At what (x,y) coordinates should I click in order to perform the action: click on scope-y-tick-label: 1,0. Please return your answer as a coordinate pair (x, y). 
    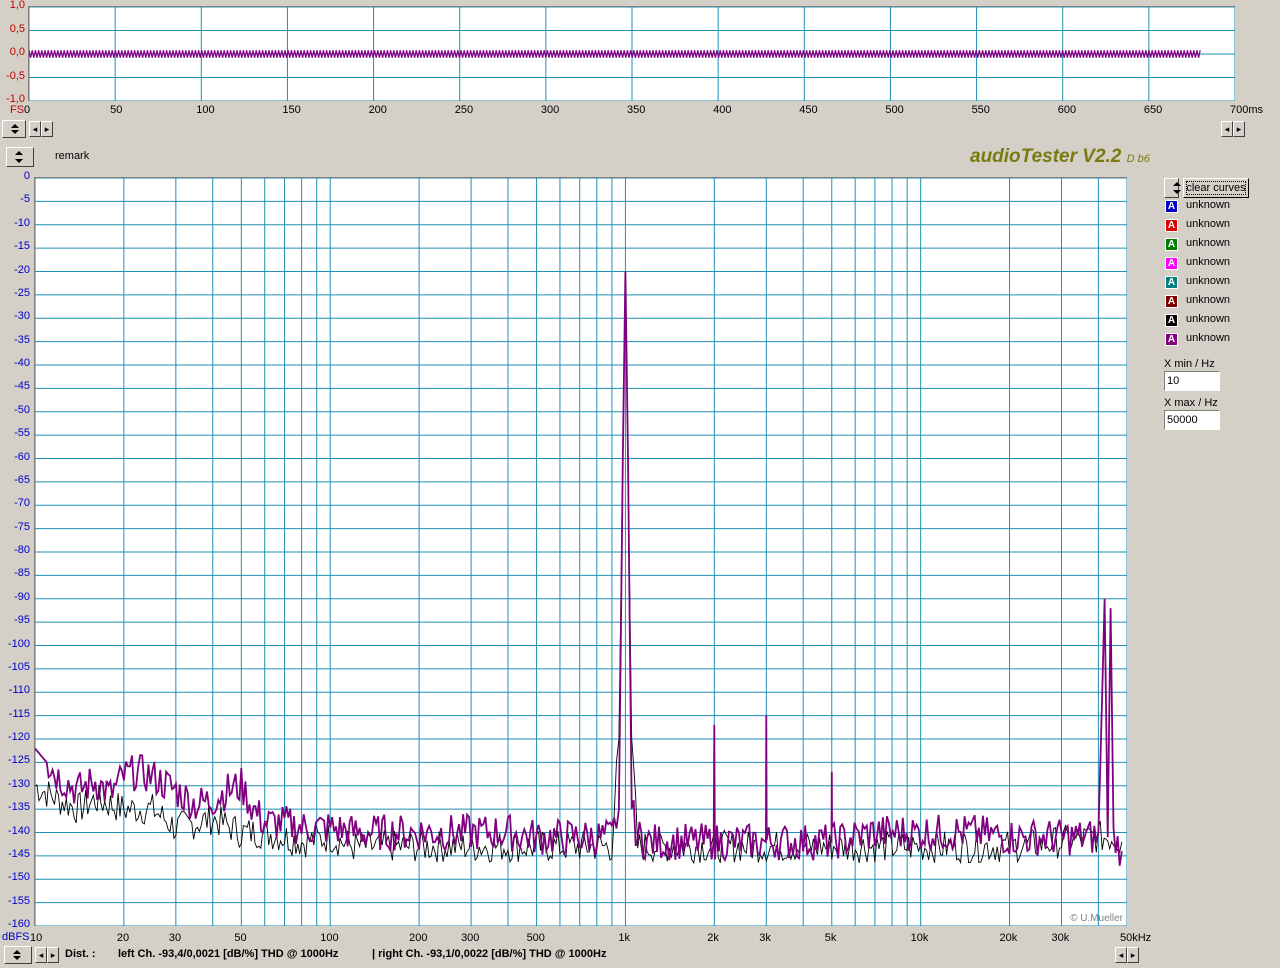
    Looking at the image, I should click on (17, 5).